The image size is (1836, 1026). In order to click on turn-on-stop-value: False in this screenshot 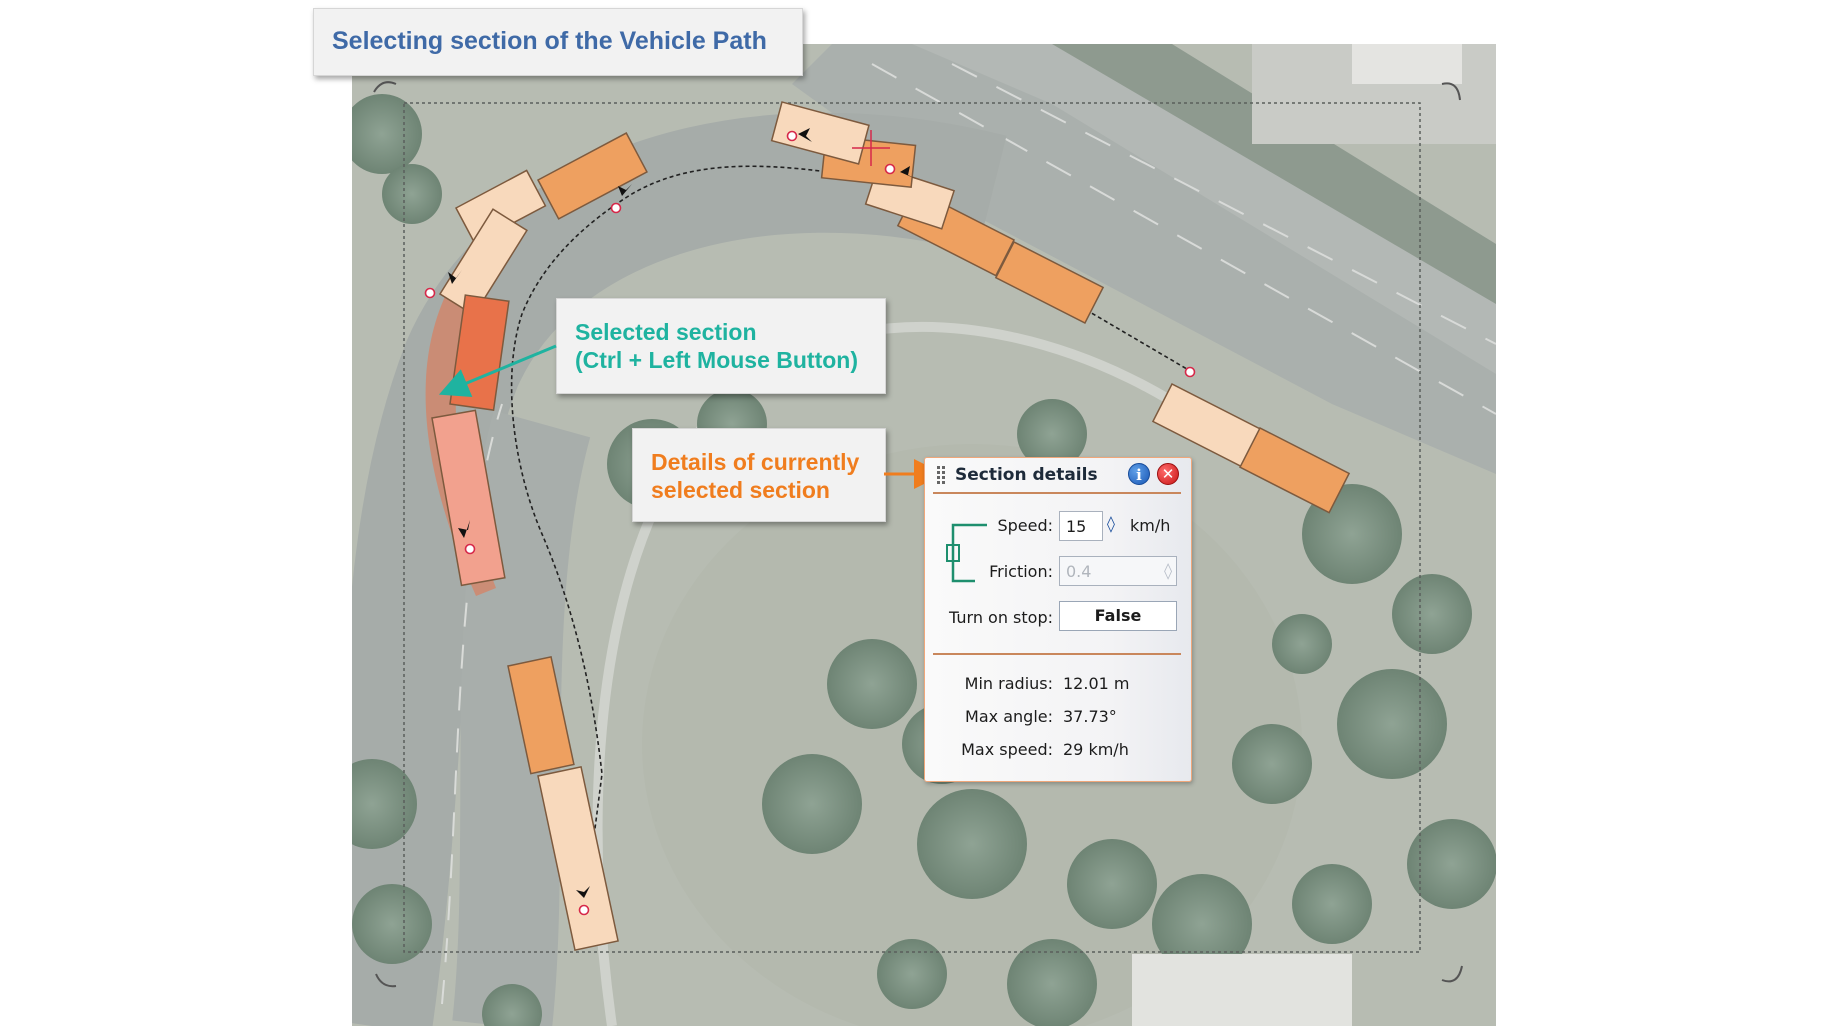, I will do `click(1118, 615)`.